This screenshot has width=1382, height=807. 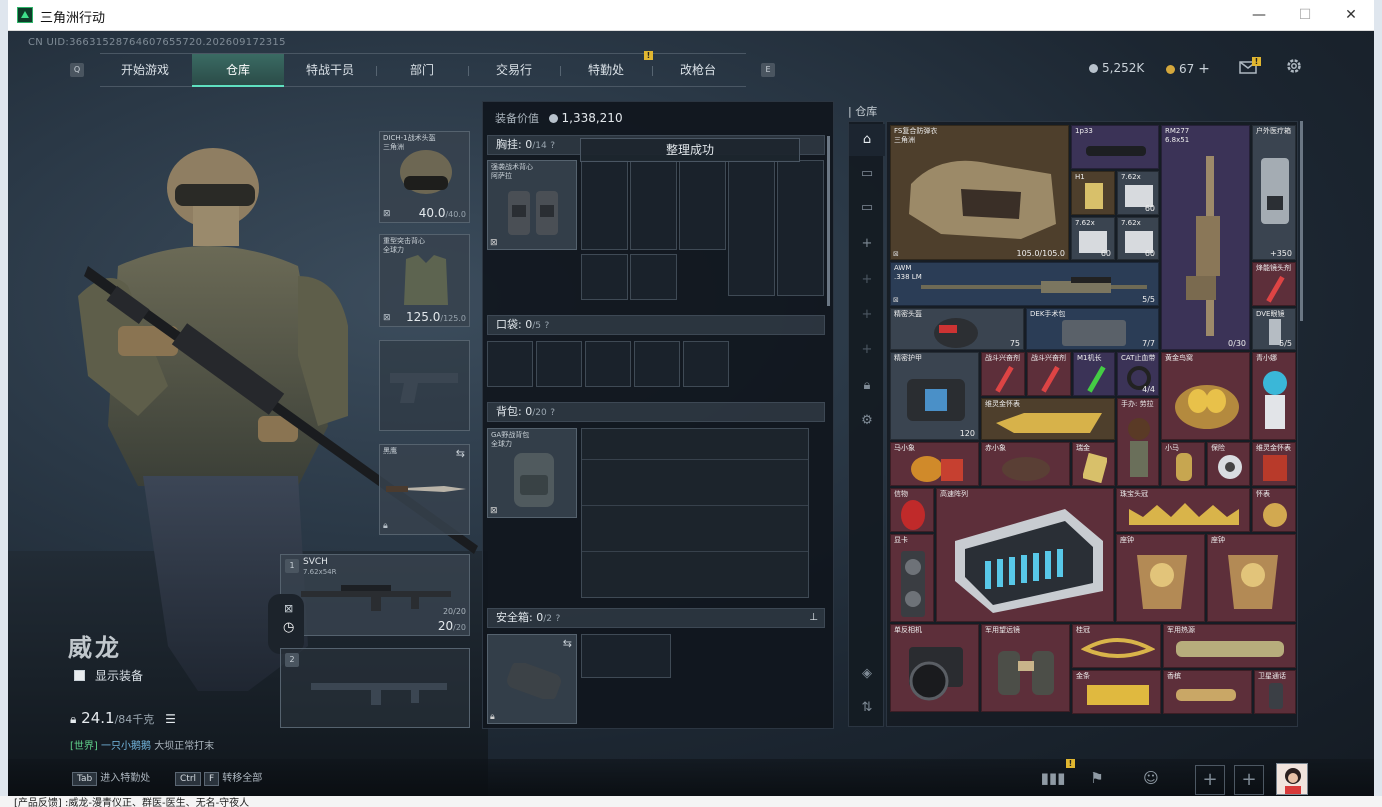 What do you see at coordinates (867, 674) in the screenshot?
I see `layers-icon: ◈` at bounding box center [867, 674].